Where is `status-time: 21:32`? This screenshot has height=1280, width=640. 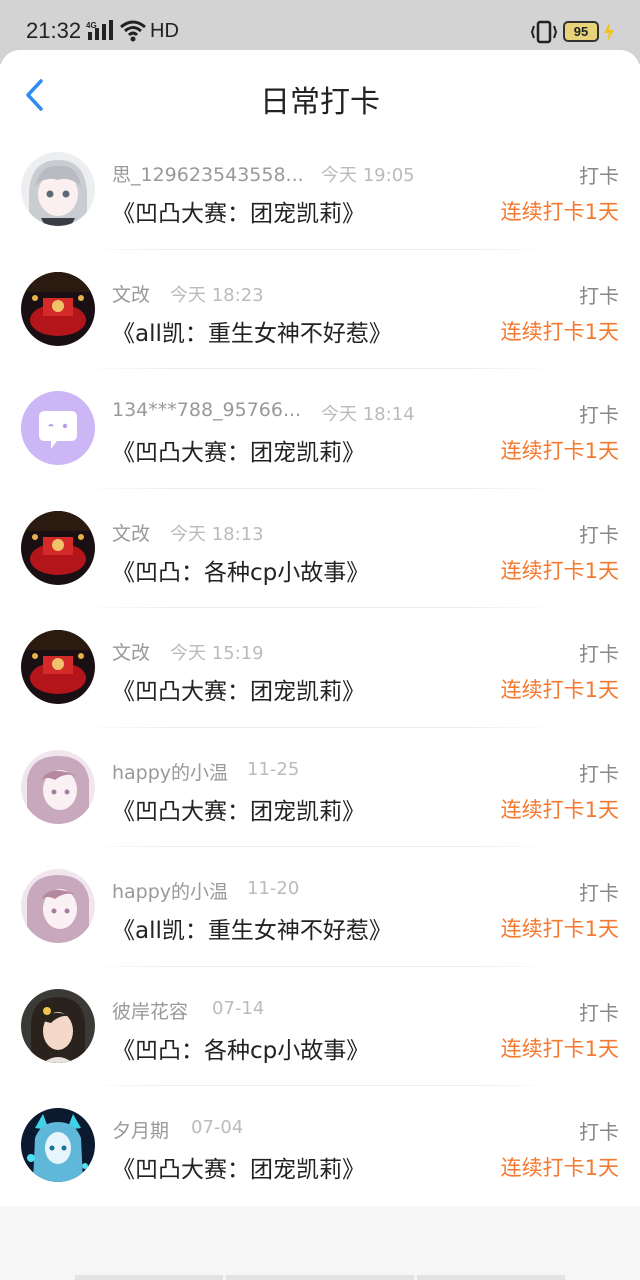 status-time: 21:32 is located at coordinates (54, 30).